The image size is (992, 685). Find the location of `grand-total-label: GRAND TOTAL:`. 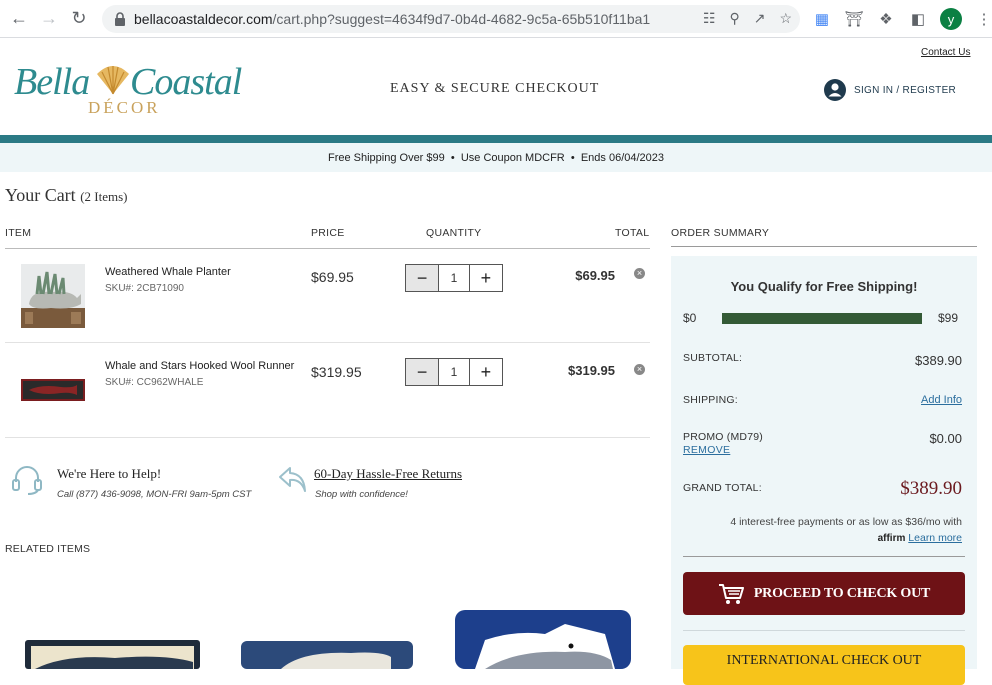

grand-total-label: GRAND TOTAL: is located at coordinates (722, 488).